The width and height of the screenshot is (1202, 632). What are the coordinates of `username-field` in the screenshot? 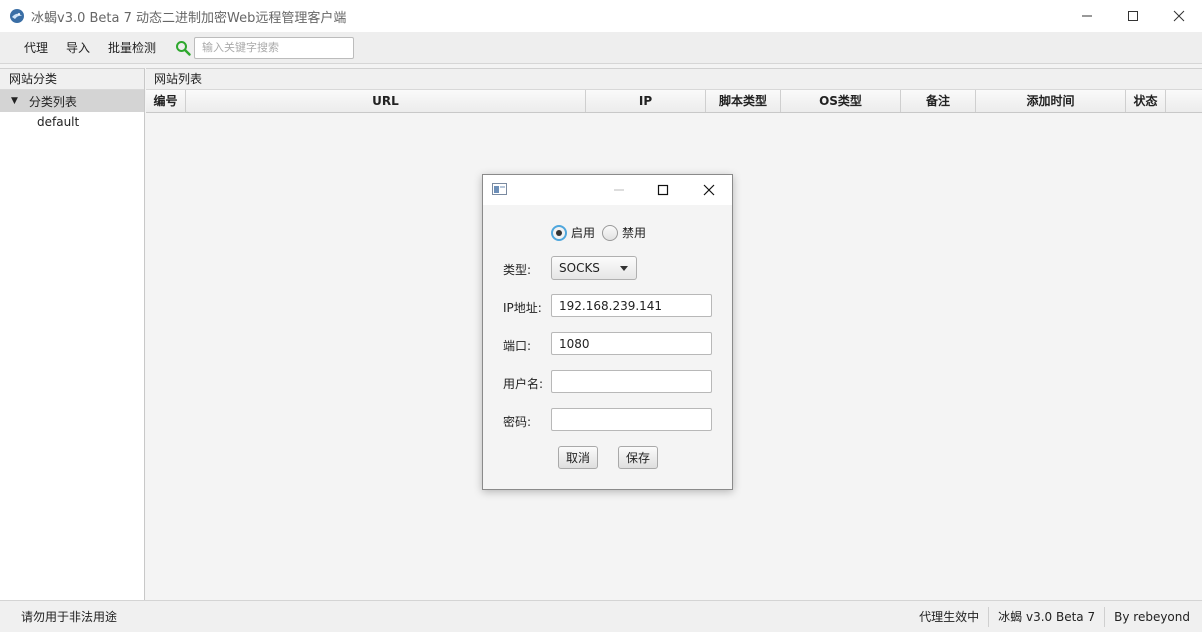 It's located at (631, 381).